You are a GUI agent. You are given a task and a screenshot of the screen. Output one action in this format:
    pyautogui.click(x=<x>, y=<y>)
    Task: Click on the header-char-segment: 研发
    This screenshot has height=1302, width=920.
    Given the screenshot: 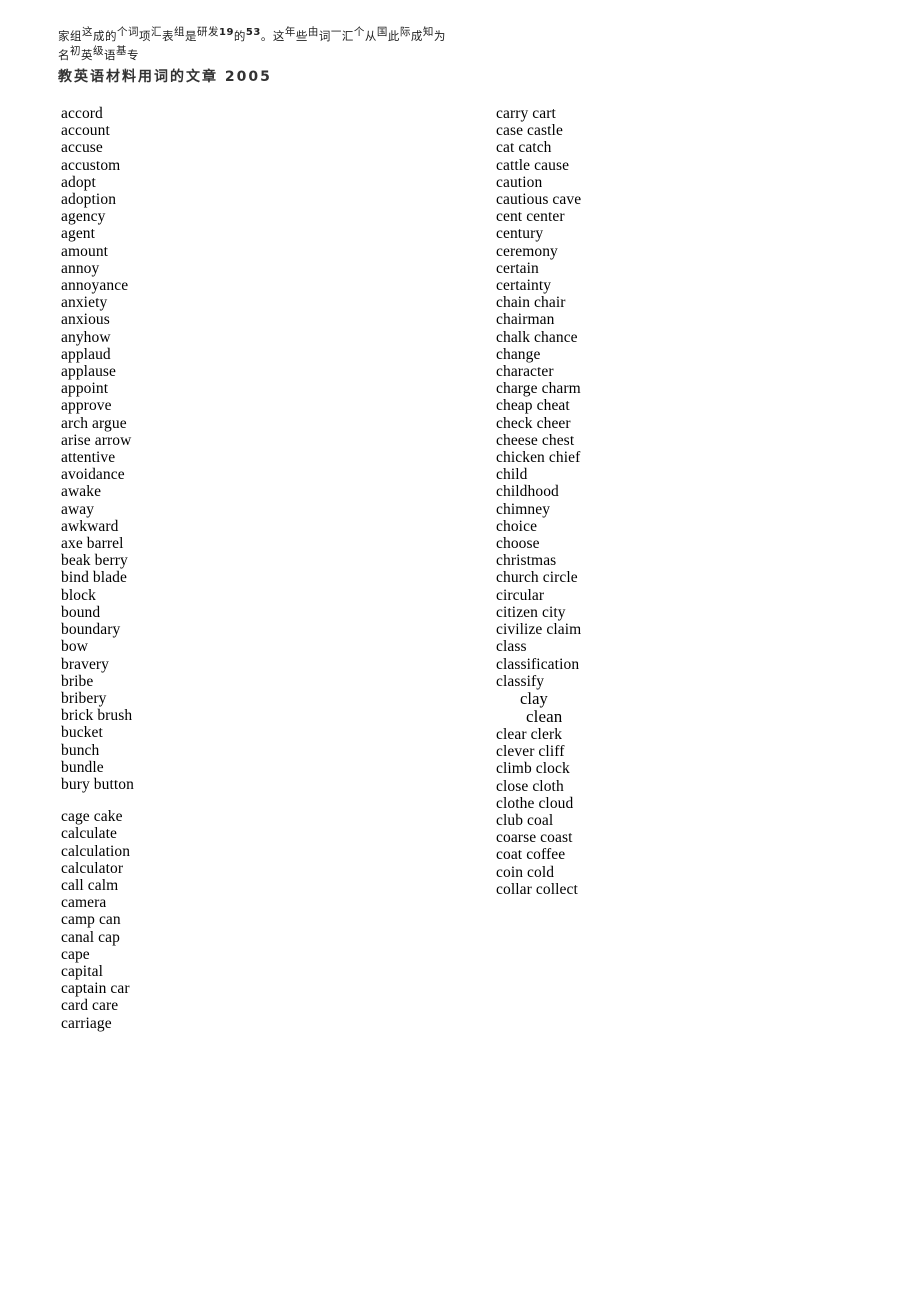 What is the action you would take?
    pyautogui.click(x=208, y=32)
    